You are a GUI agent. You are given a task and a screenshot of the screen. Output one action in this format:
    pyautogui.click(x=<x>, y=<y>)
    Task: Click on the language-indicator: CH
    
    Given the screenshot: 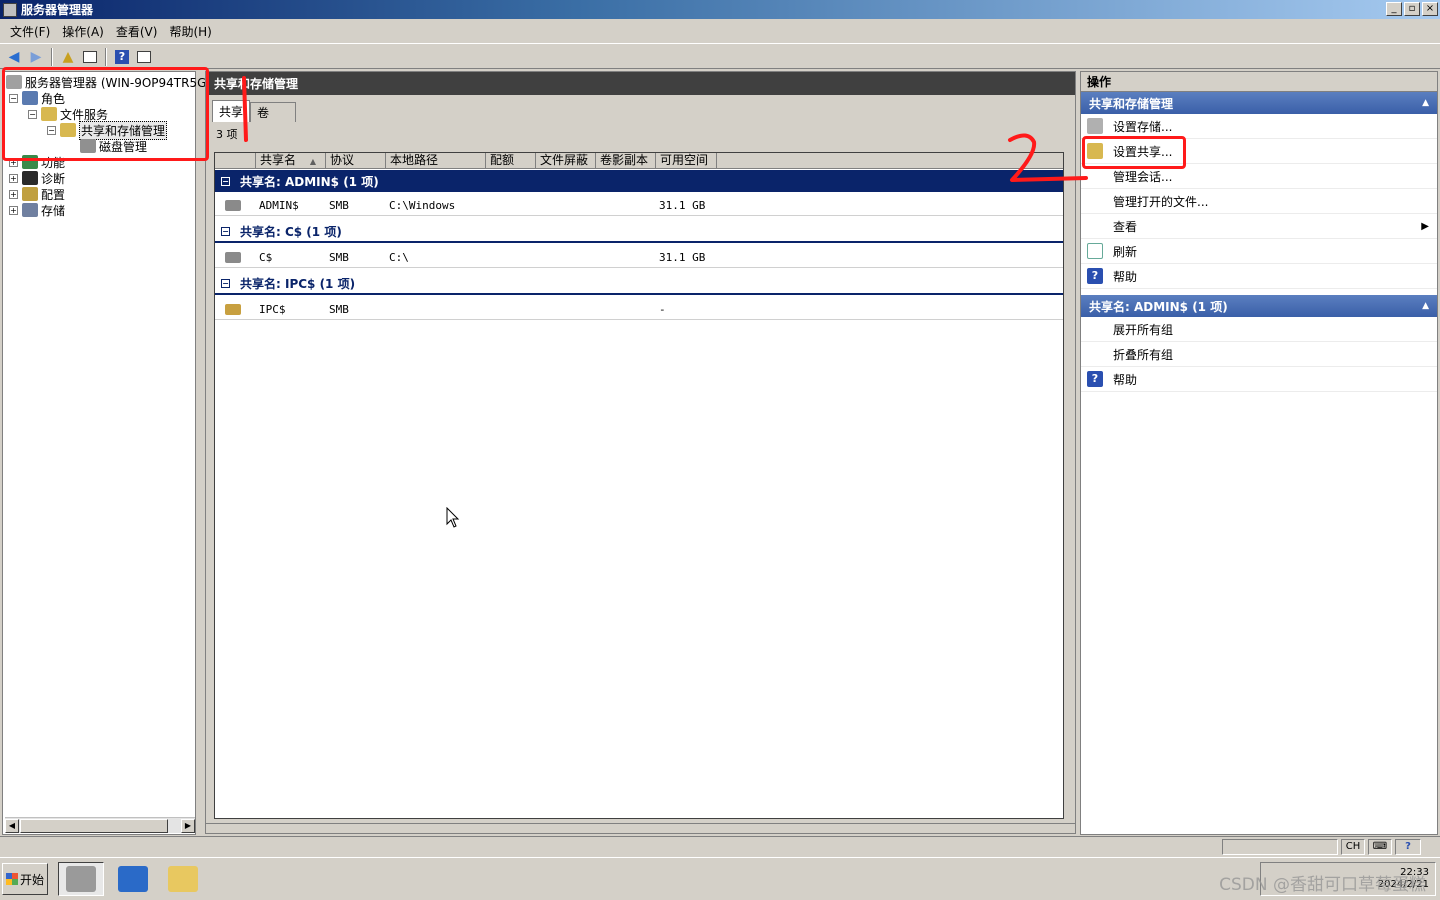 What is the action you would take?
    pyautogui.click(x=1353, y=847)
    